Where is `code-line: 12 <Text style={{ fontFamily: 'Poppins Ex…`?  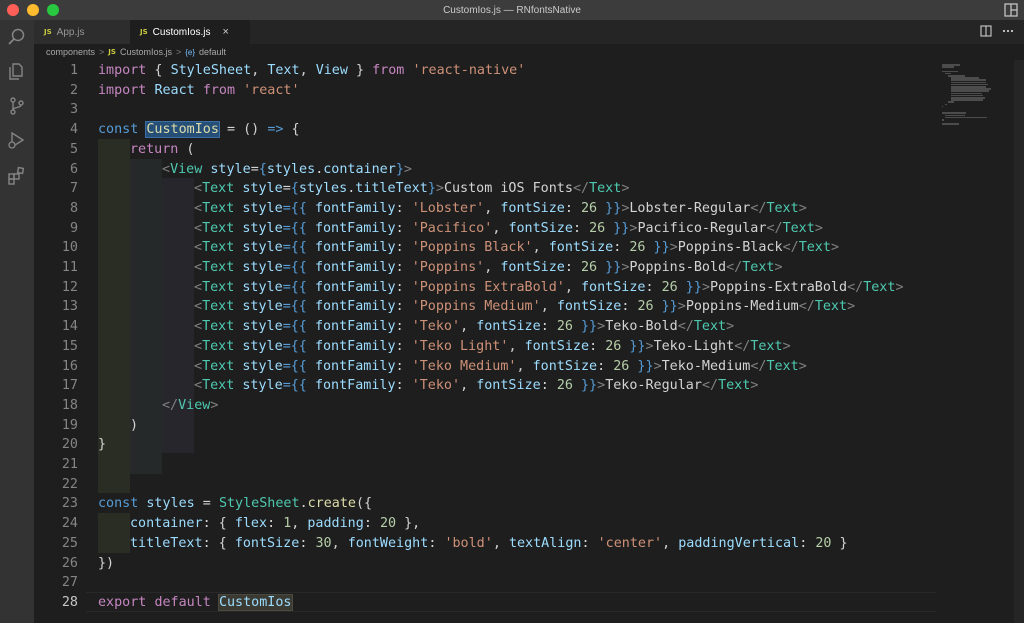
code-line: 12 <Text style={{ fontFamily: 'Poppins Ex… is located at coordinates (486, 288).